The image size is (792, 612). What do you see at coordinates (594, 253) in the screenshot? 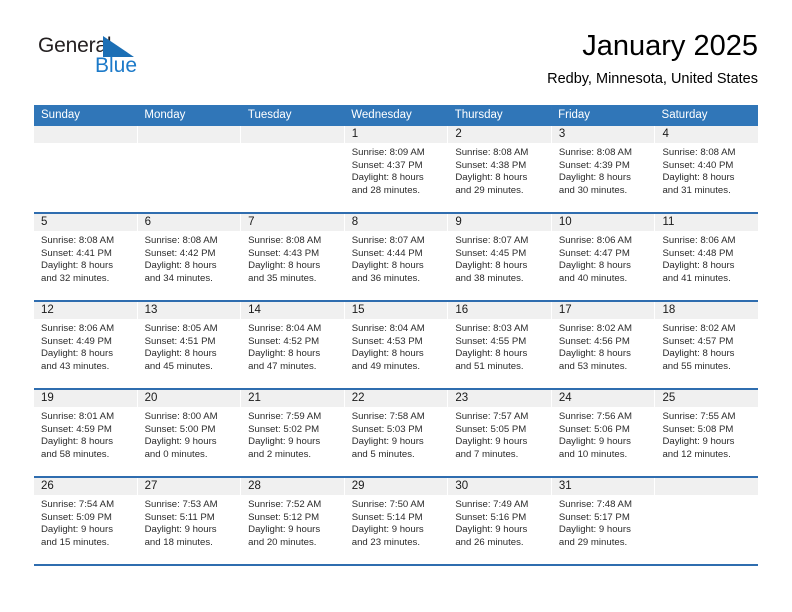
I see `sunset-text: Sunset: 4:47 PM` at bounding box center [594, 253].